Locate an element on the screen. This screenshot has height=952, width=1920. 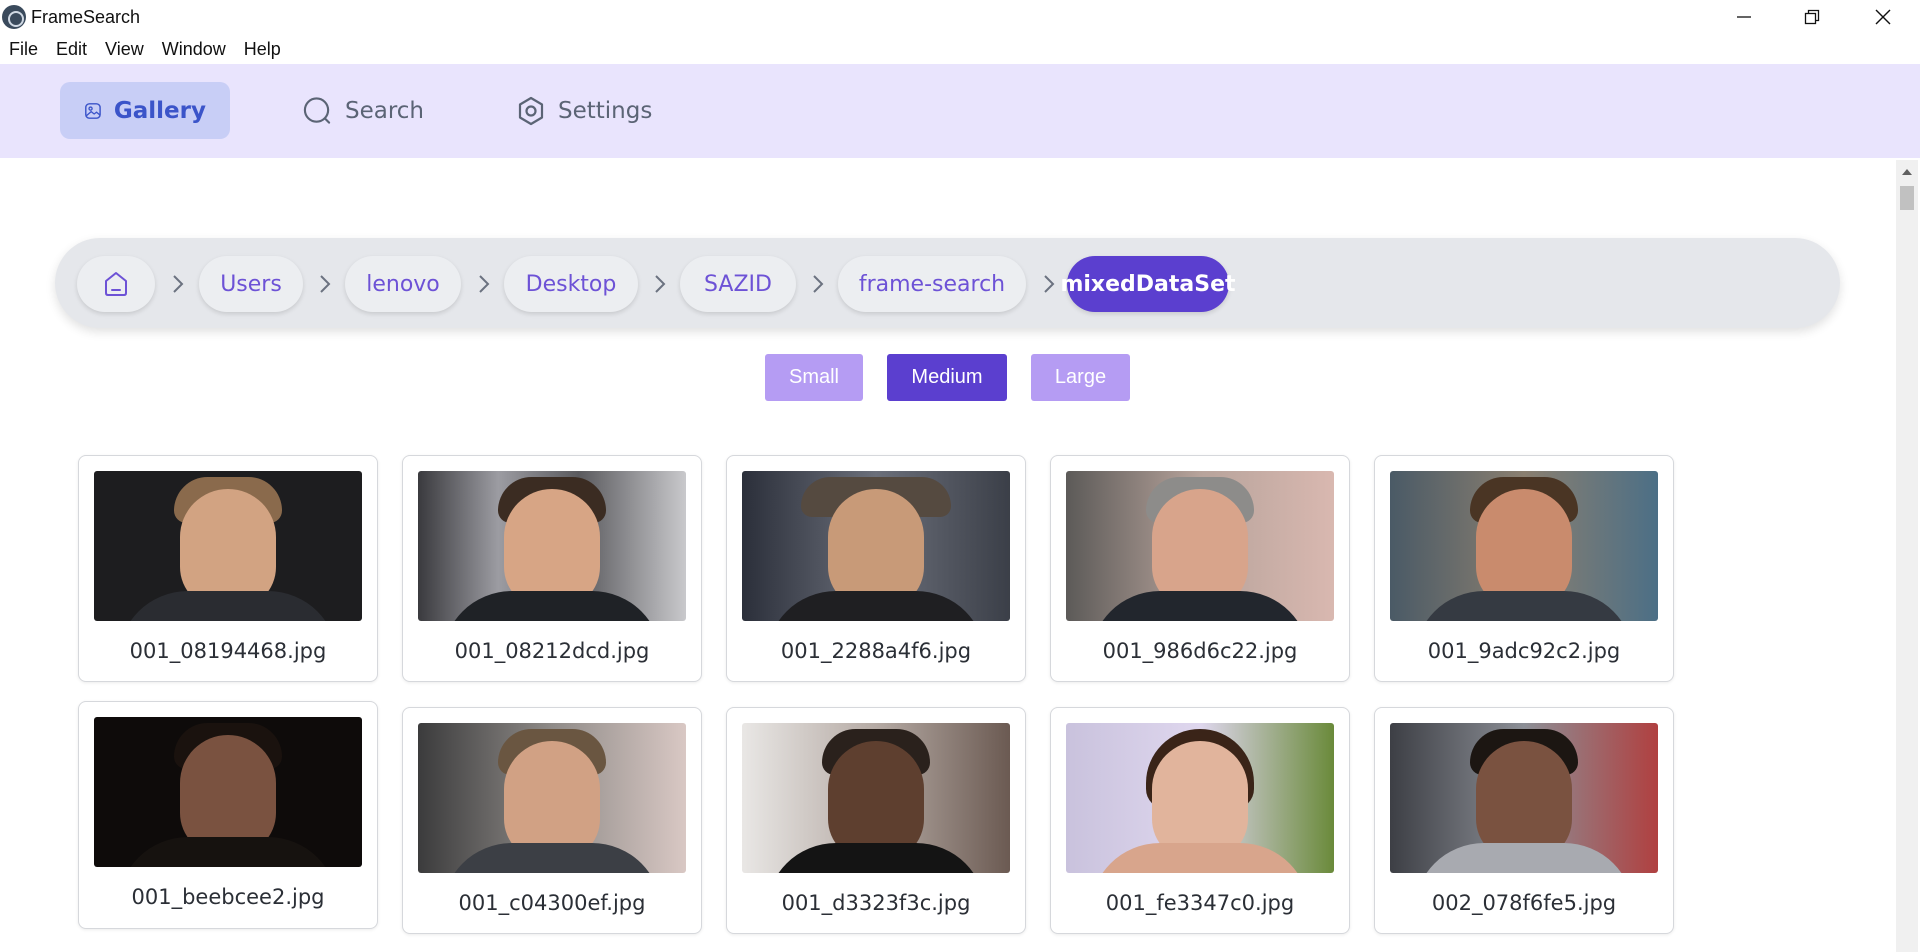
breadcrumb-home is located at coordinates (116, 284).